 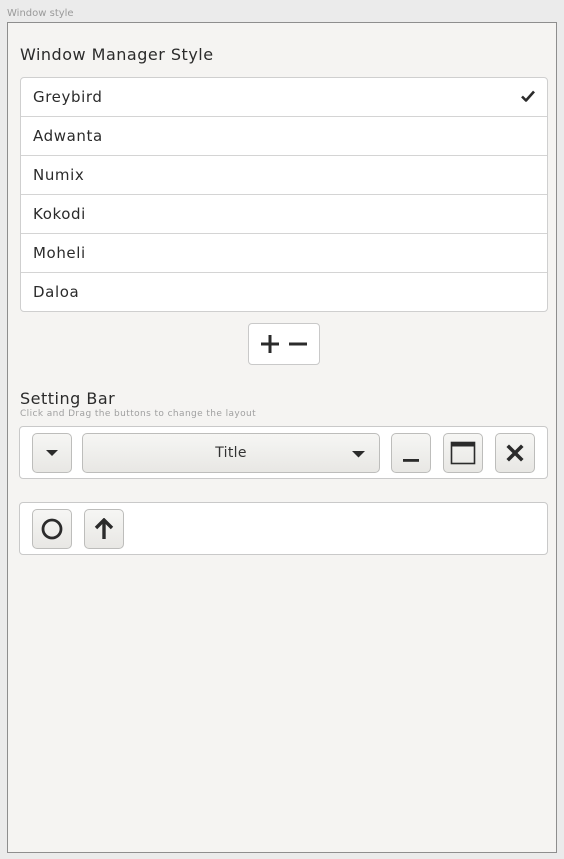 I want to click on minimize-icon, so click(x=411, y=460).